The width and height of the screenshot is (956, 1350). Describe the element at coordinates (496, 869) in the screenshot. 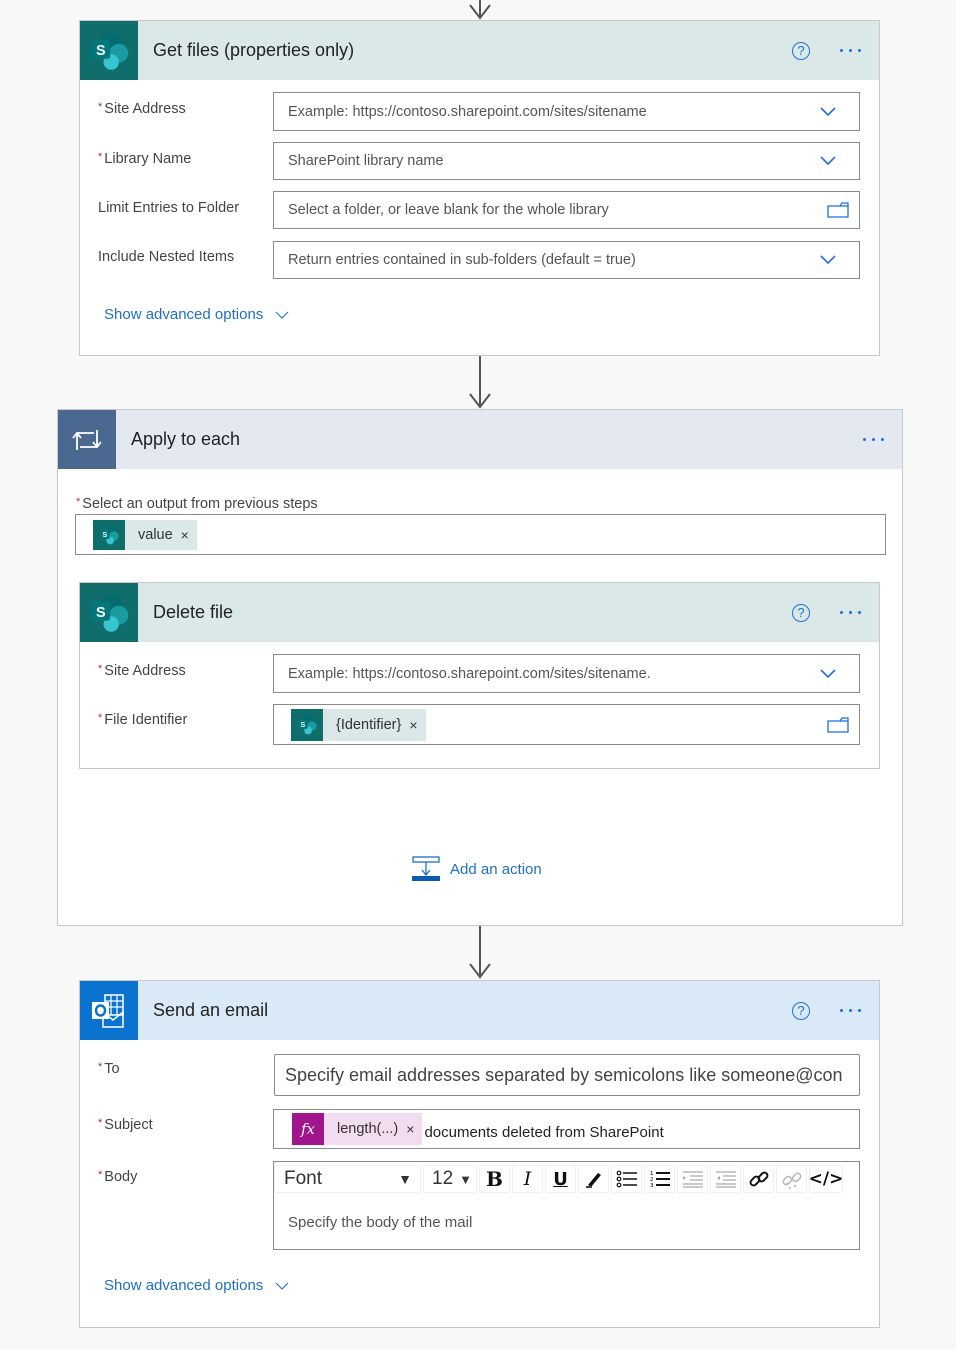

I see `add-action-label: Add an action` at that location.